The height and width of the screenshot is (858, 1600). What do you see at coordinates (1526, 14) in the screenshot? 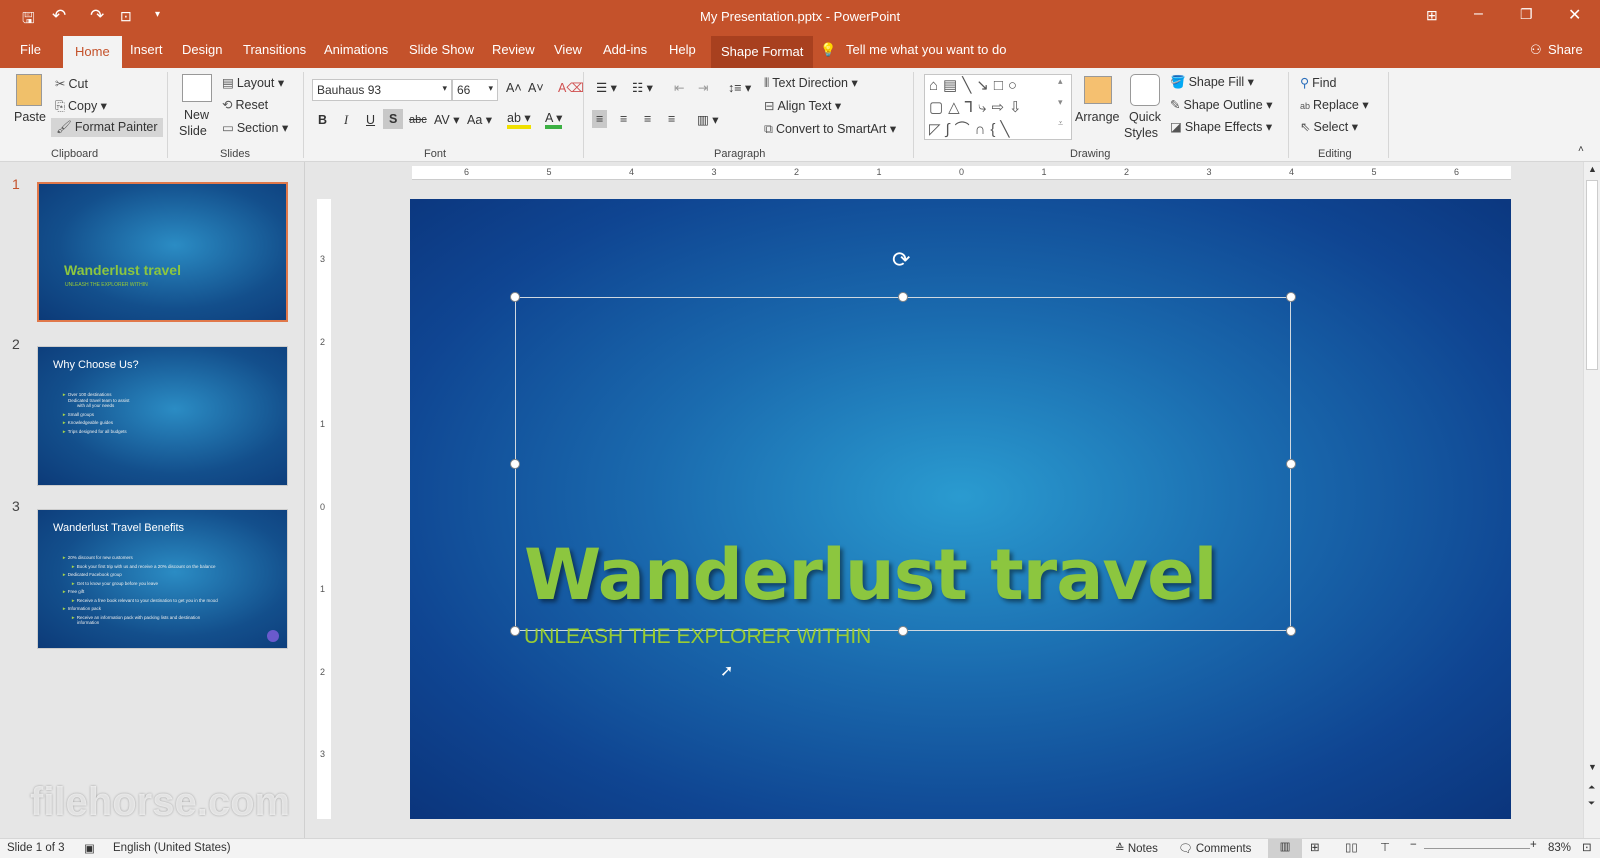
I see `restore-icon: ❐` at bounding box center [1526, 14].